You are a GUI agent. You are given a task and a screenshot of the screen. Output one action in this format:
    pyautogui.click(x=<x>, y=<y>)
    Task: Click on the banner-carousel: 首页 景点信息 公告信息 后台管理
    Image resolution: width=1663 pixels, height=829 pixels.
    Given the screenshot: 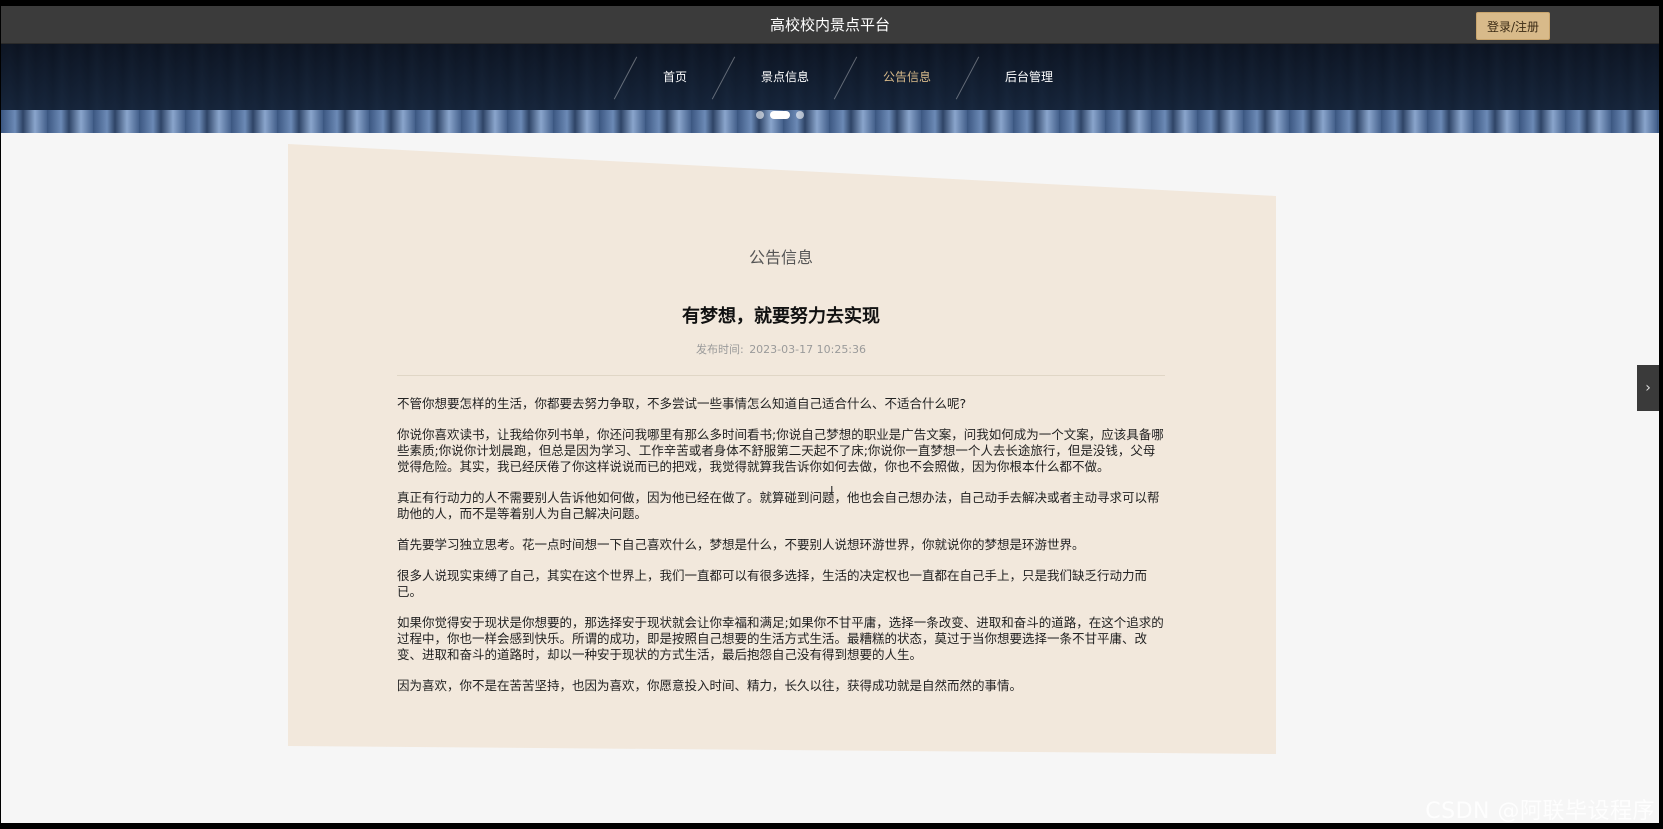 What is the action you would take?
    pyautogui.click(x=830, y=88)
    